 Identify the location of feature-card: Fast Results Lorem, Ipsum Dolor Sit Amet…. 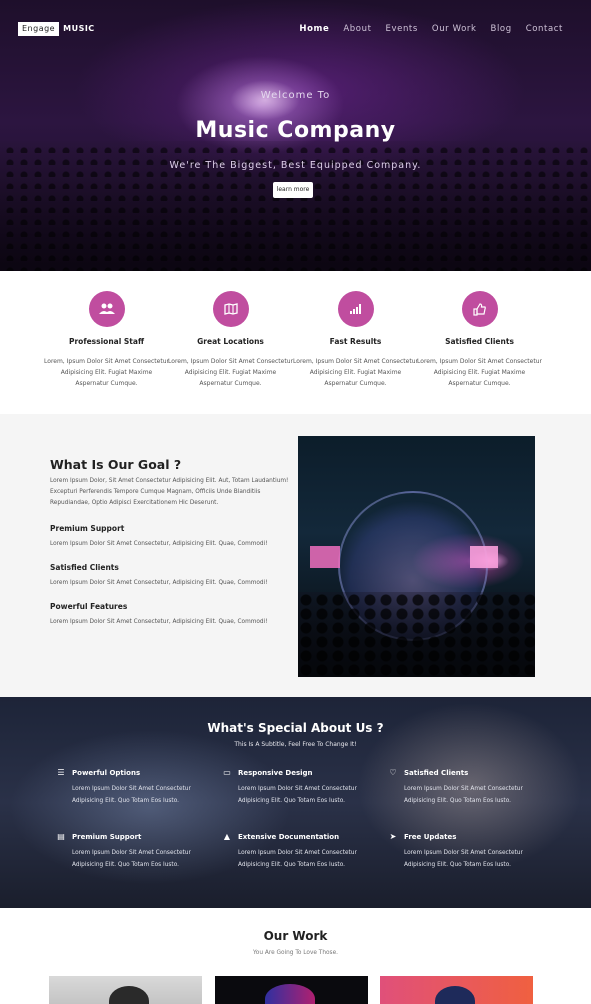
(355, 340).